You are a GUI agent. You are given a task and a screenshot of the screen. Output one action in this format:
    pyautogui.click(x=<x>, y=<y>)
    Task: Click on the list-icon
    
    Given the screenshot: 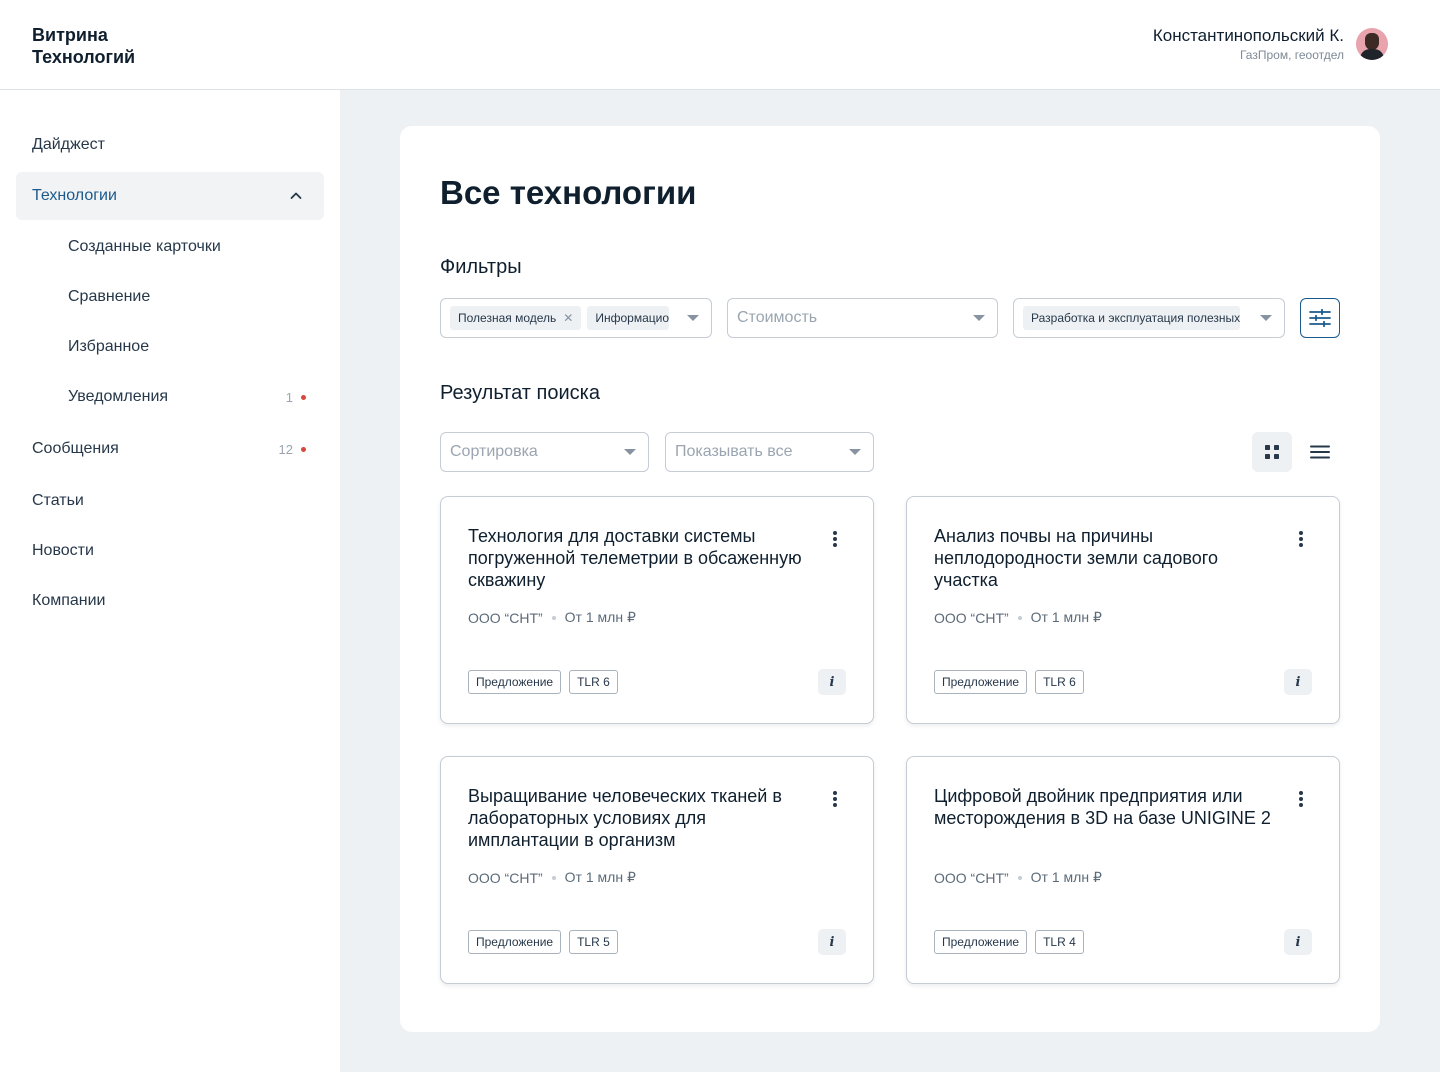 What is the action you would take?
    pyautogui.click(x=1320, y=452)
    